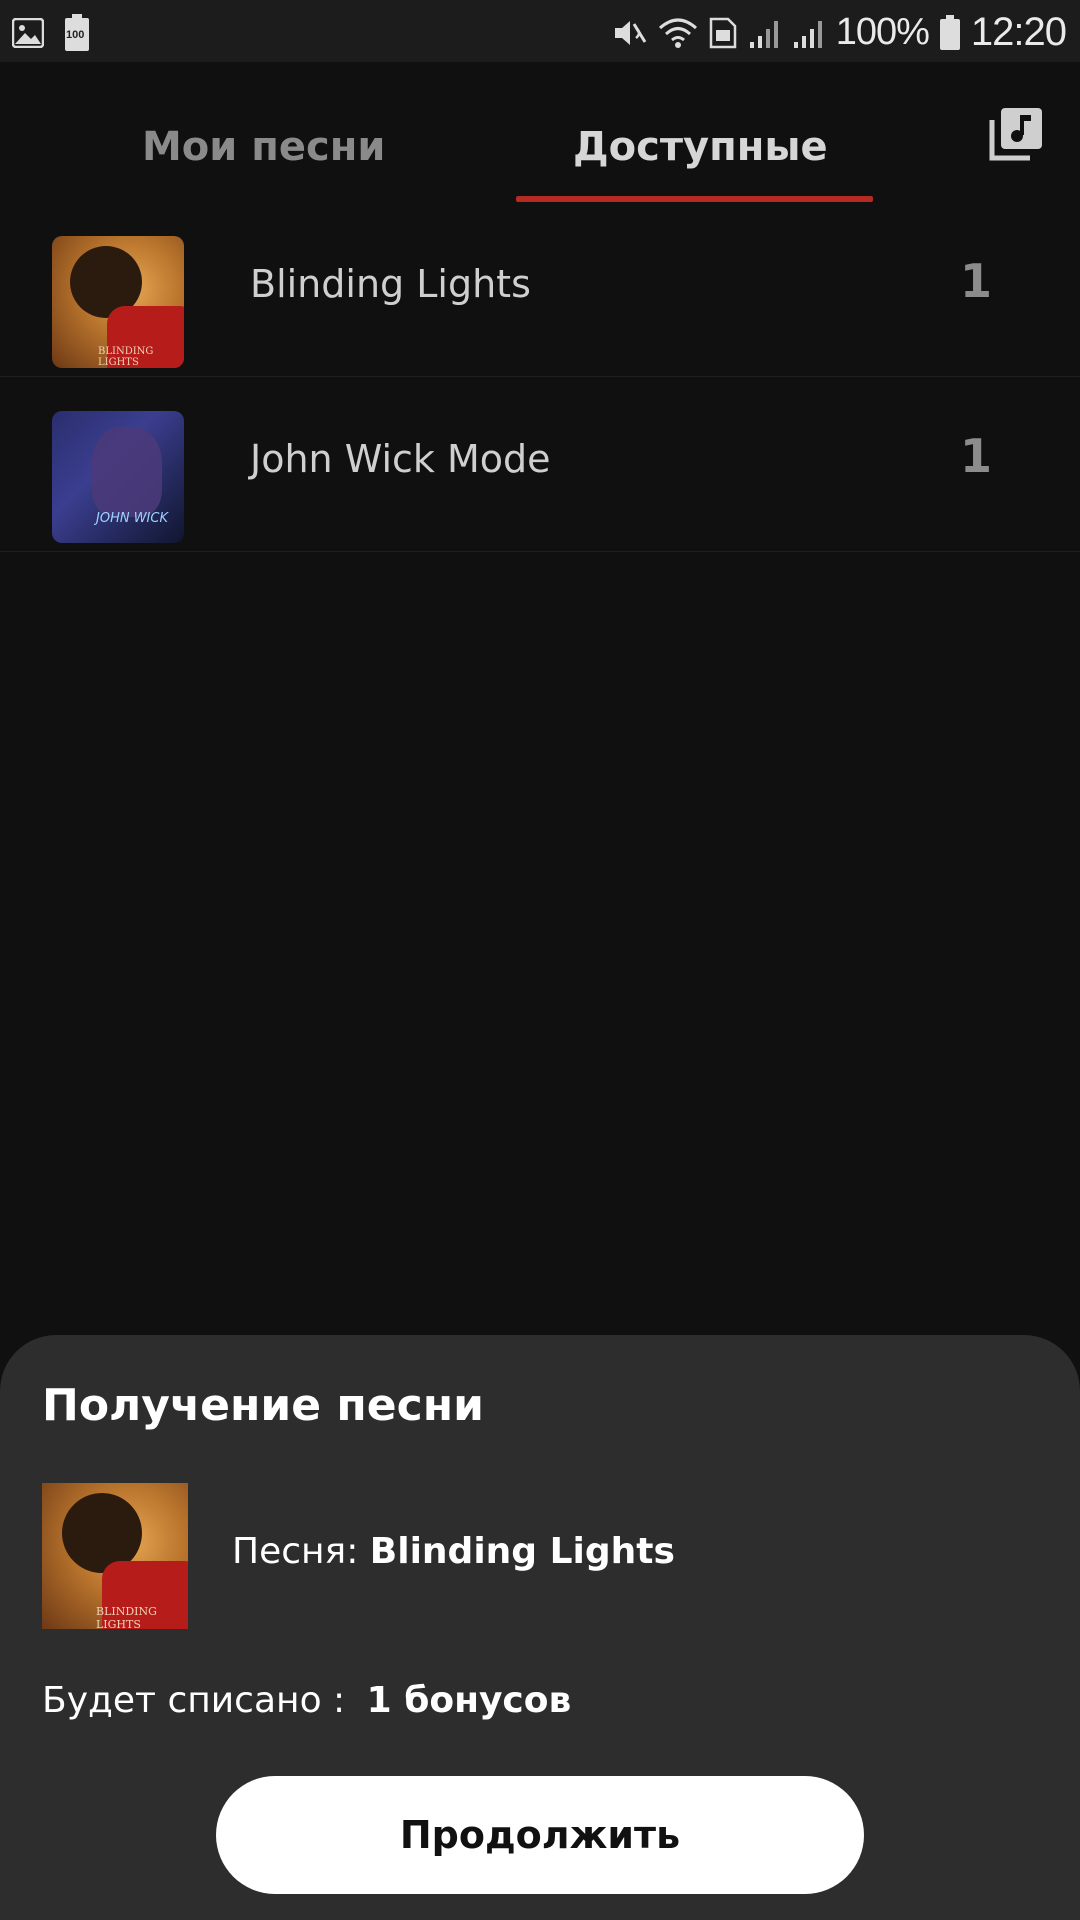  I want to click on sim-hd-icon, so click(723, 33).